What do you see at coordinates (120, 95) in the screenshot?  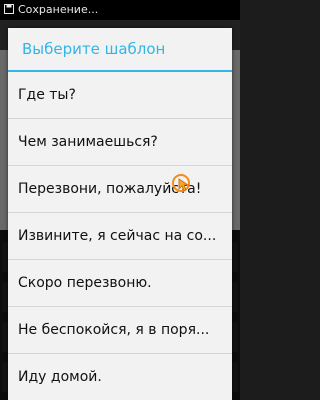 I see `template-item: Где ты?` at bounding box center [120, 95].